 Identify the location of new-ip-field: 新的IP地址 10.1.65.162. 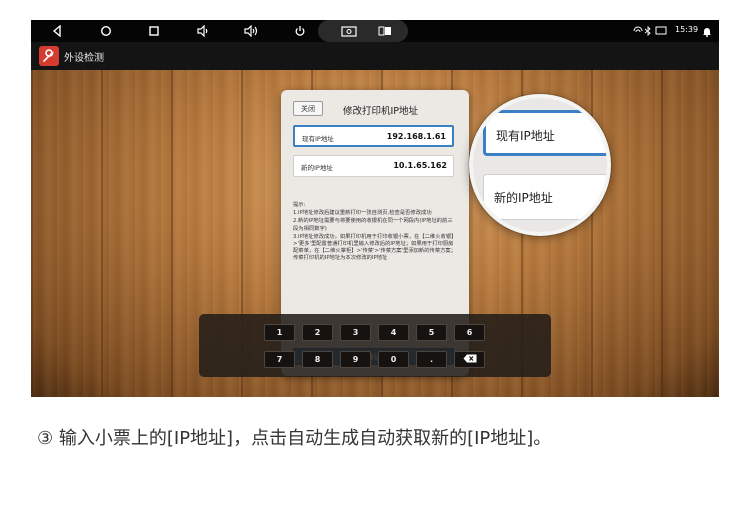
(373, 166).